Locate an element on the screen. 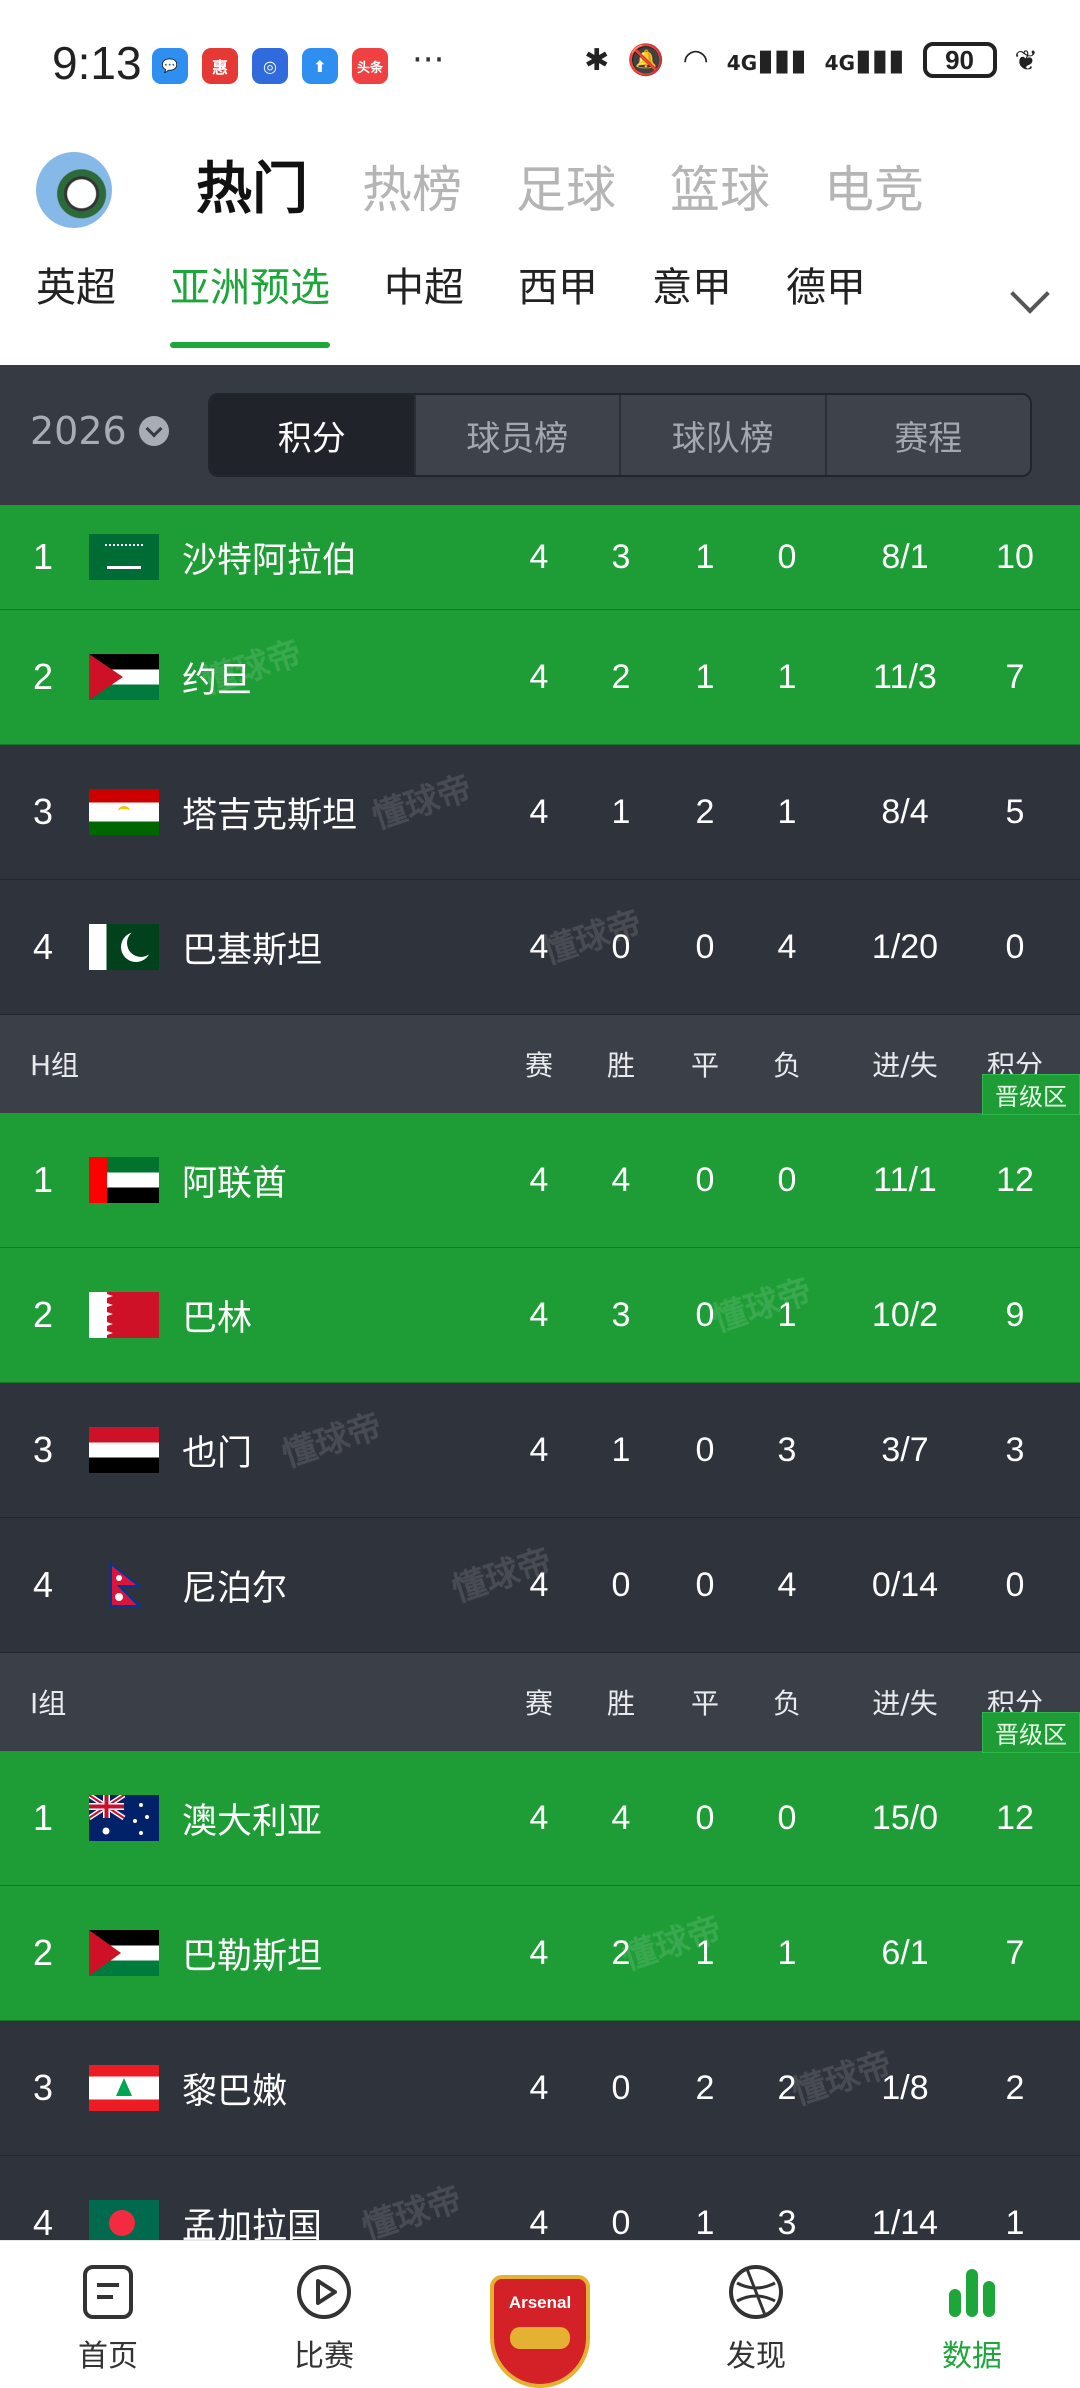 The height and width of the screenshot is (2388, 1080). chevron-down-icon is located at coordinates (1030, 294).